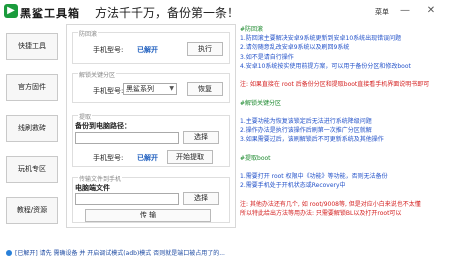 The height and width of the screenshot is (258, 450). What do you see at coordinates (267, 57) in the screenshot?
I see `info-line: 3.如不是请自行操作` at bounding box center [267, 57].